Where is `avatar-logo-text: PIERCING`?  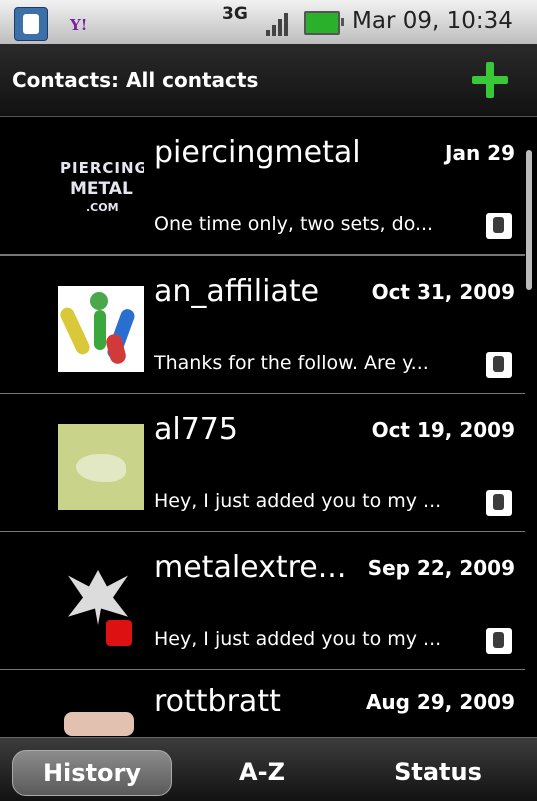
avatar-logo-text: PIERCING is located at coordinates (102, 168).